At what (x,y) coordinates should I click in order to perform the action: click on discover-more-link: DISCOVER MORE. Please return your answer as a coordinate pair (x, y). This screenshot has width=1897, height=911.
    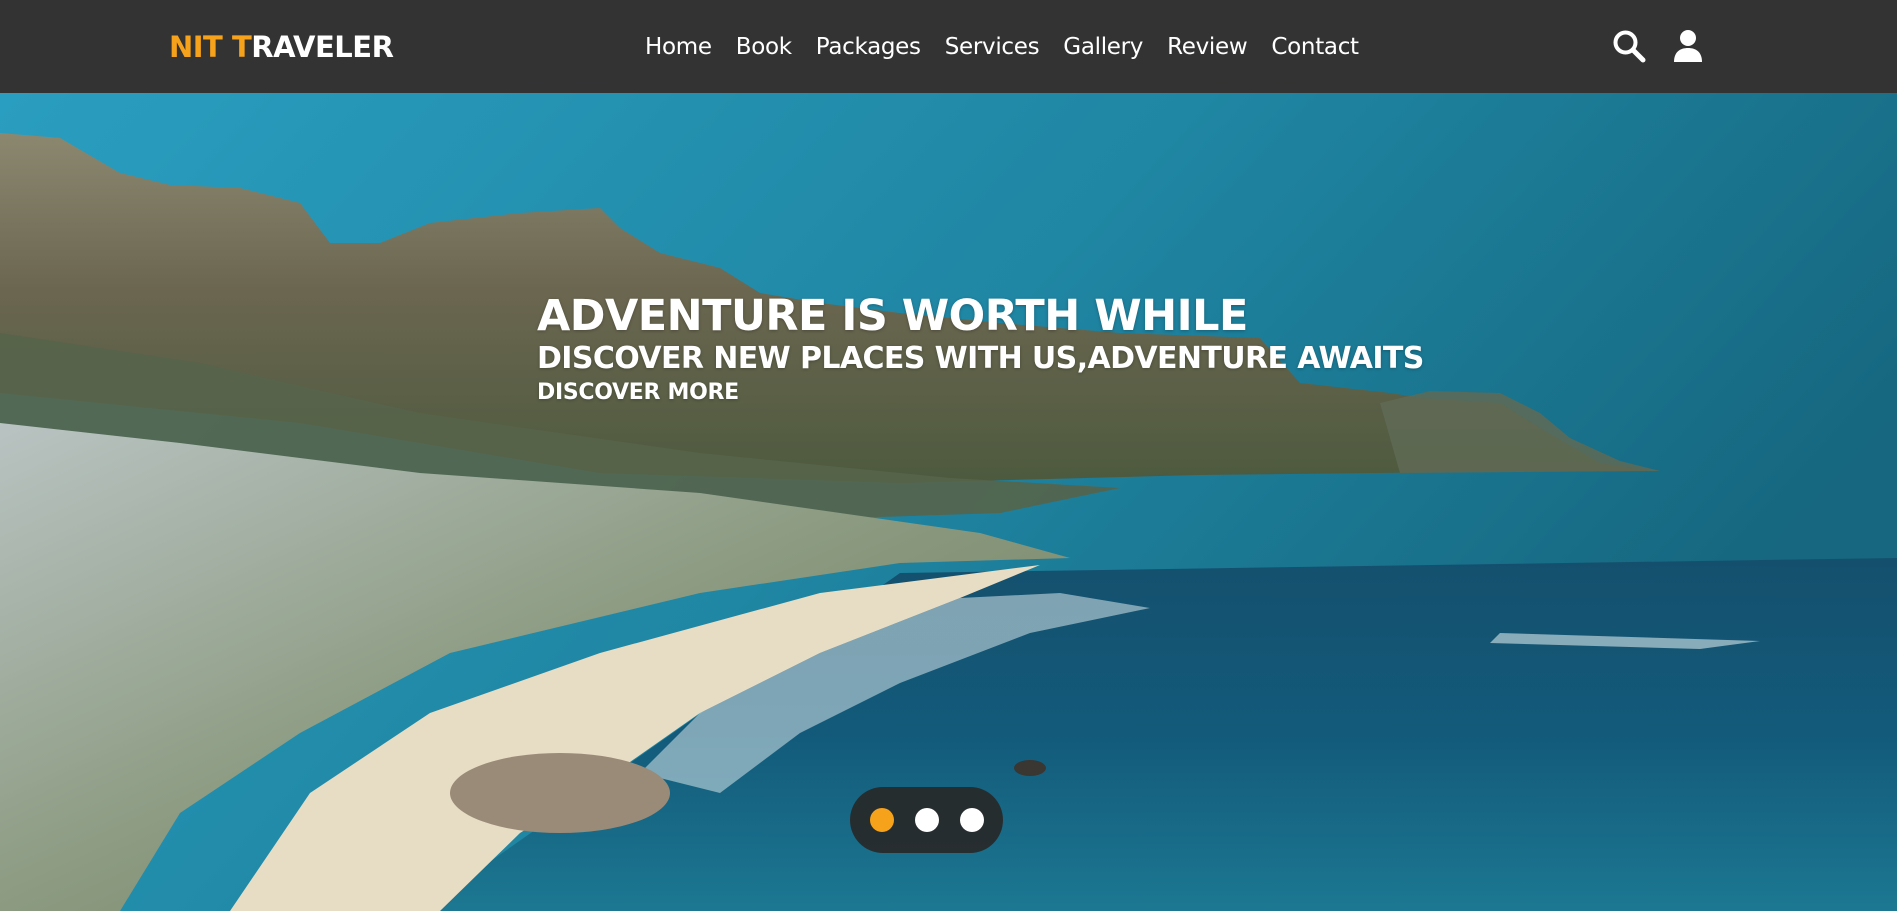
    Looking at the image, I should click on (638, 393).